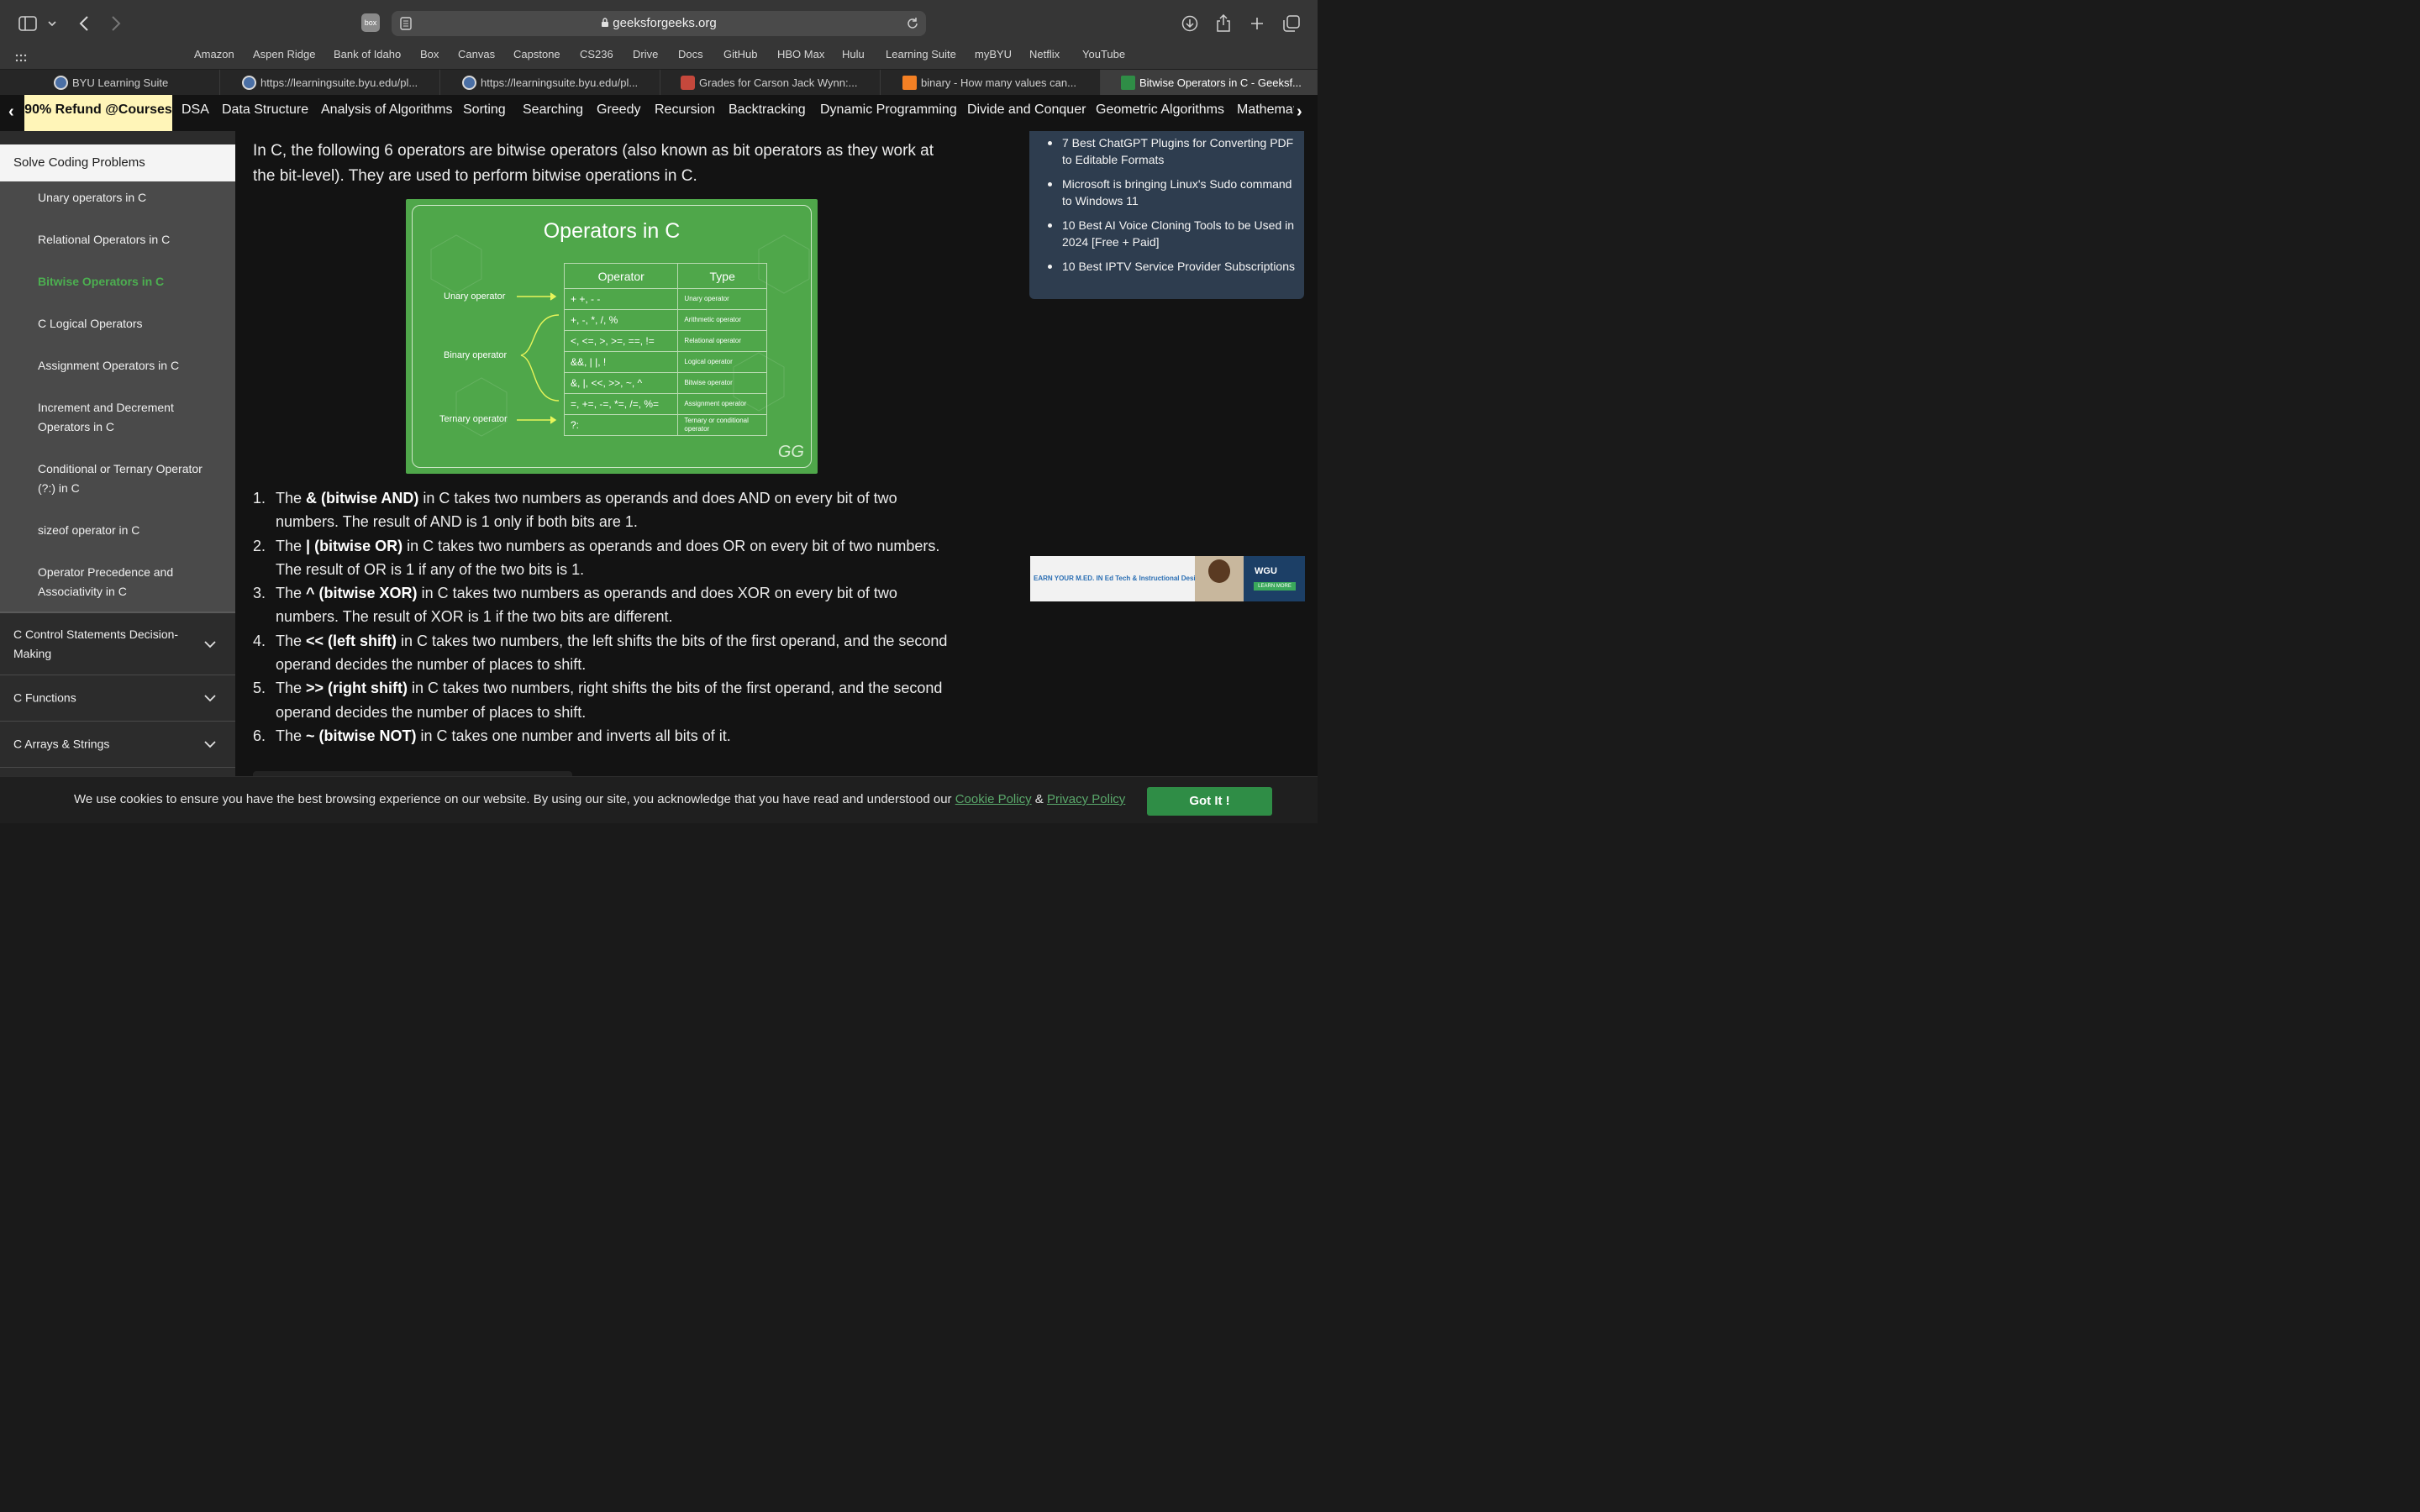 The image size is (2420, 1512). Describe the element at coordinates (1044, 54) in the screenshot. I see `favorite-netflix: Netflix` at that location.